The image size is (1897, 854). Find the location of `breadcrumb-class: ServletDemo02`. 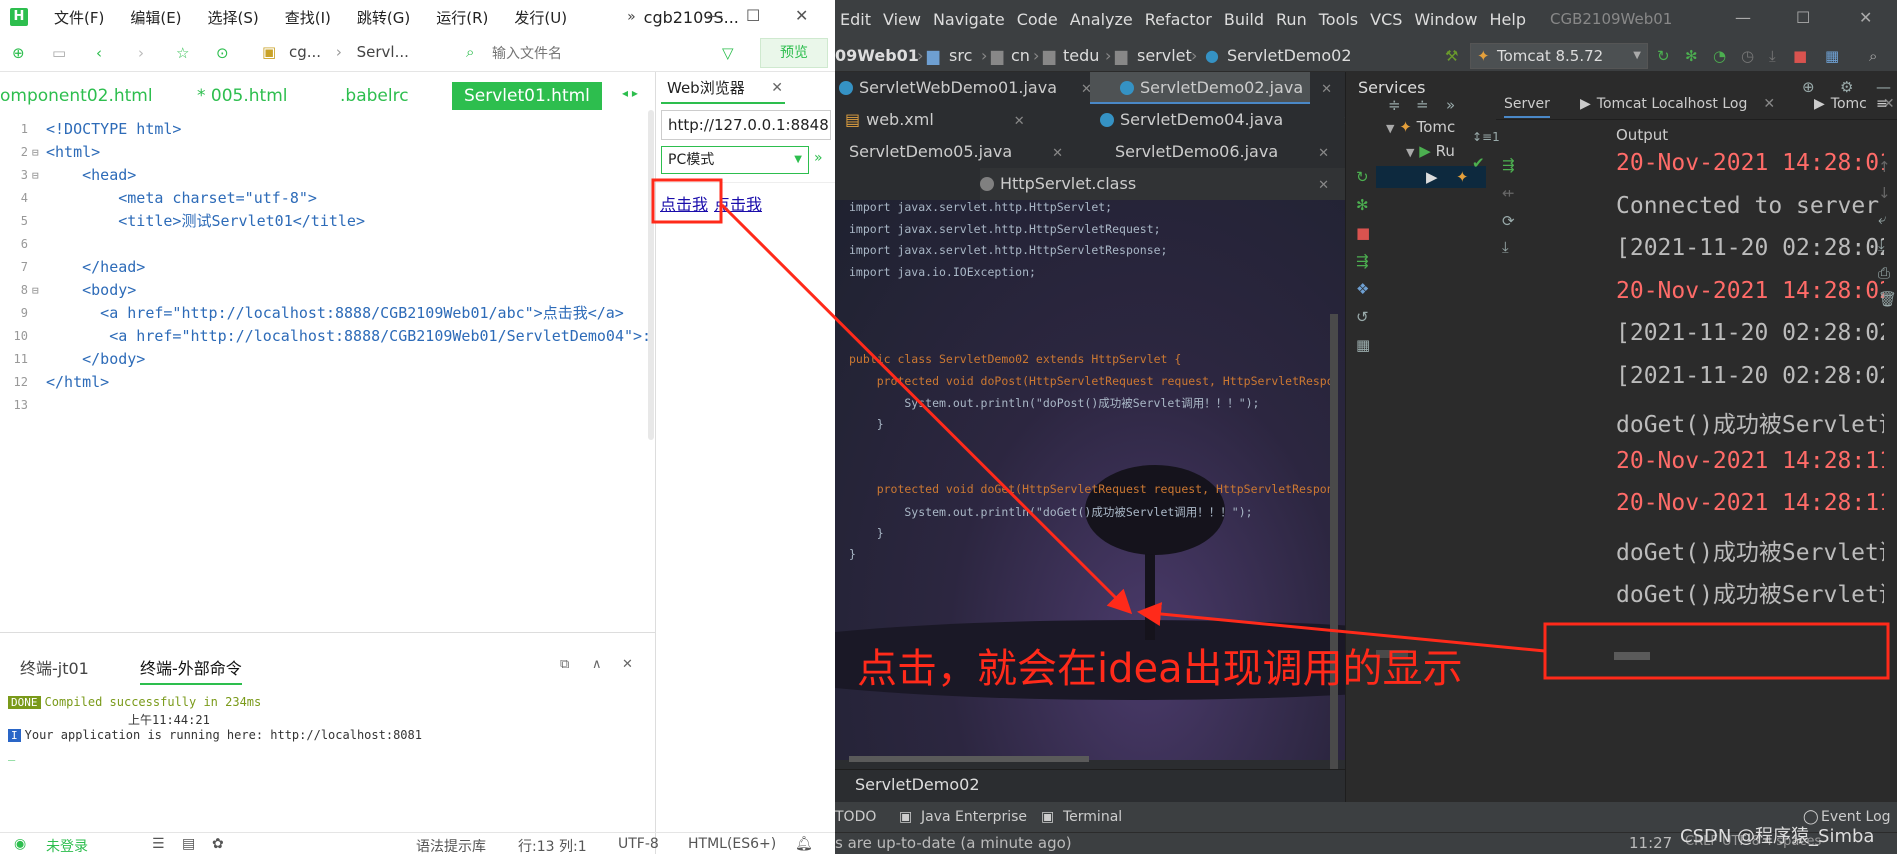

breadcrumb-class: ServletDemo02 is located at coordinates (1289, 55).